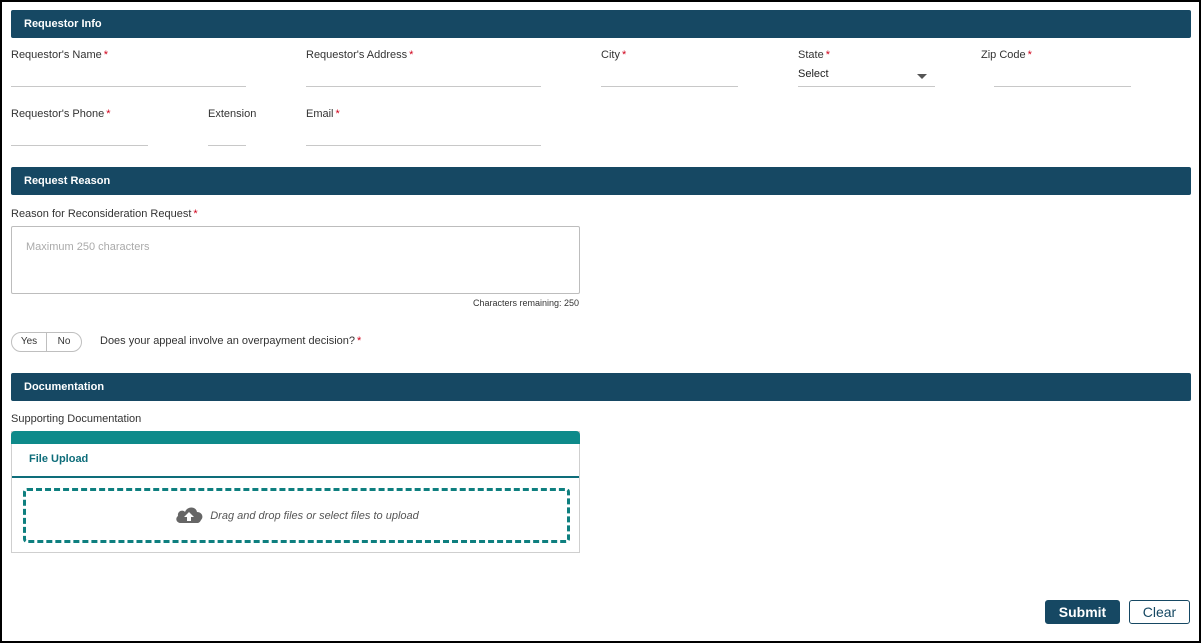 The height and width of the screenshot is (643, 1201). I want to click on tab-underline, so click(295, 477).